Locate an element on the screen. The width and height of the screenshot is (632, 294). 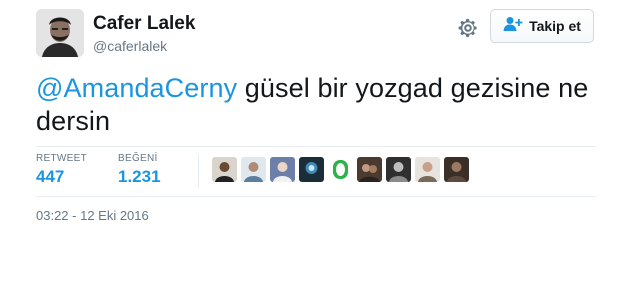
gear-icon is located at coordinates (468, 28).